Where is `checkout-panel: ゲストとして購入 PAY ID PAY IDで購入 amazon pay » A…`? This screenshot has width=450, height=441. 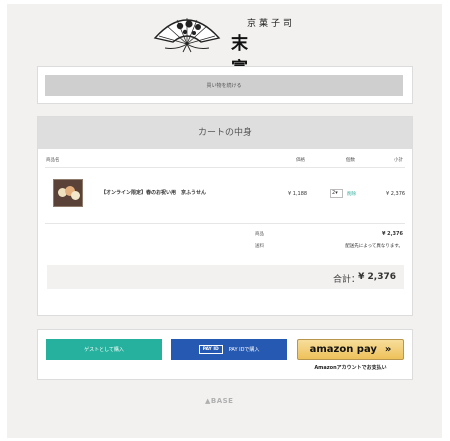
checkout-panel: ゲストとして購入 PAY ID PAY IDで購入 amazon pay » A… is located at coordinates (225, 354).